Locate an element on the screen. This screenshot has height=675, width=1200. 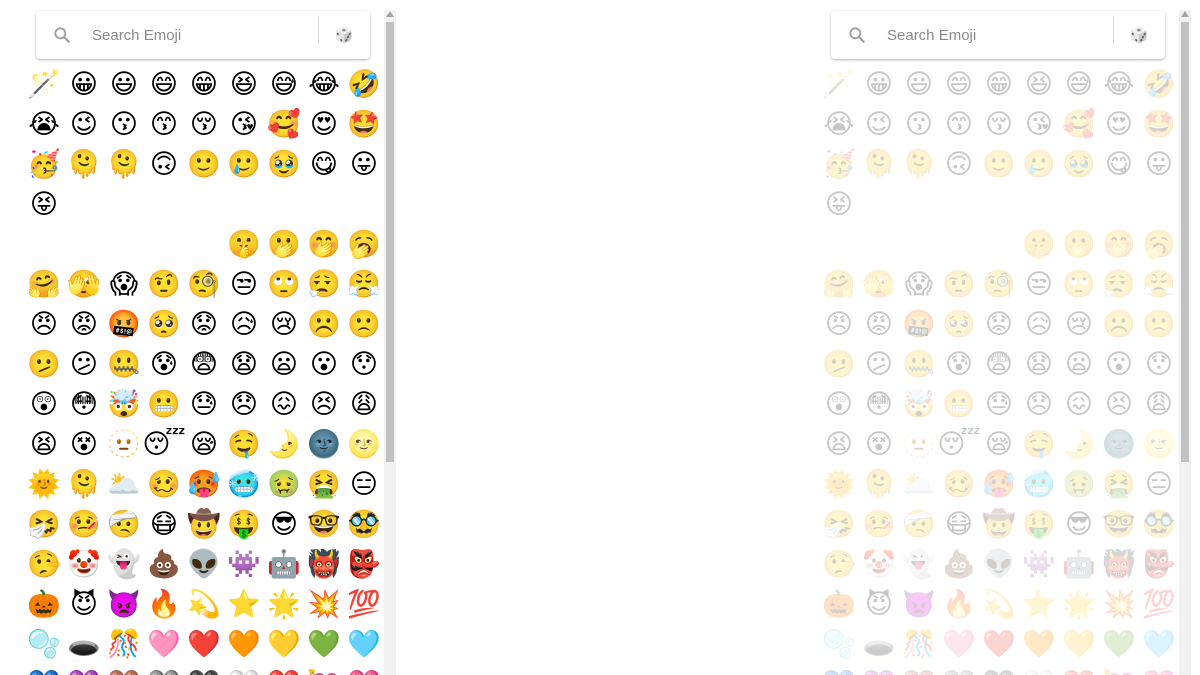
emoji-button: 😬 is located at coordinates (959, 404).